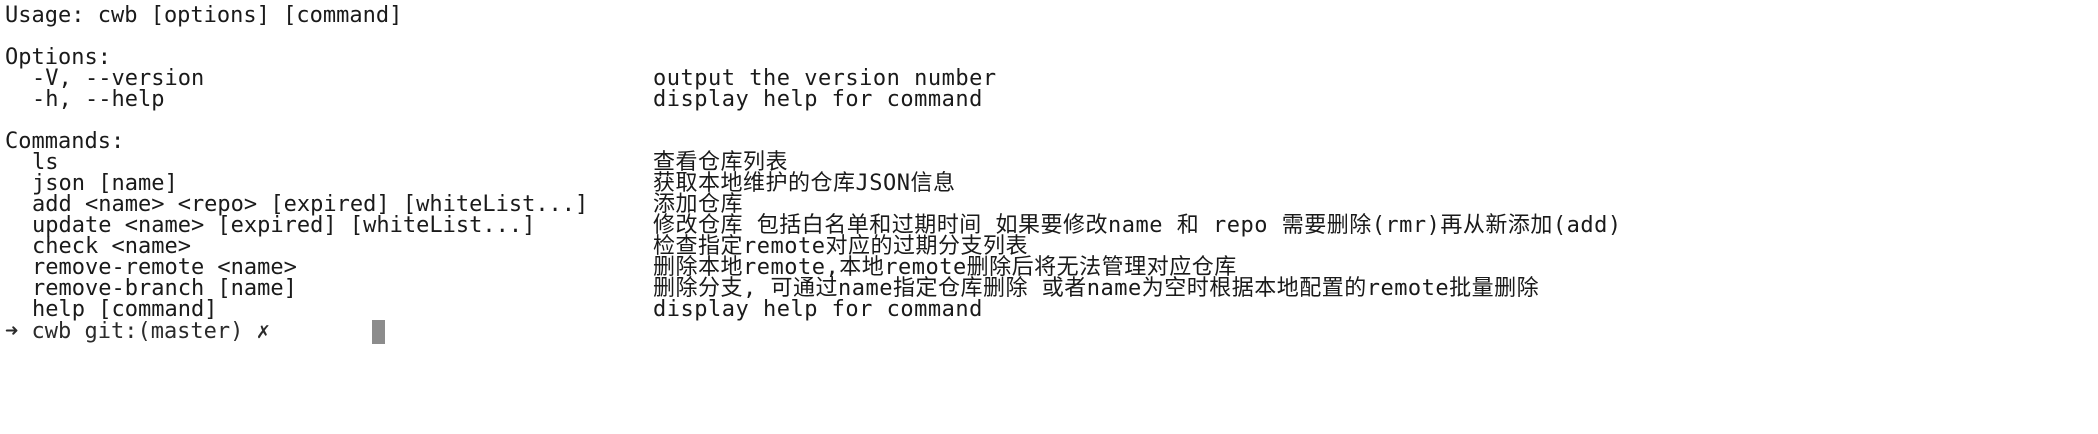  Describe the element at coordinates (98, 99) in the screenshot. I see `option-flag-help: -h, --help` at that location.